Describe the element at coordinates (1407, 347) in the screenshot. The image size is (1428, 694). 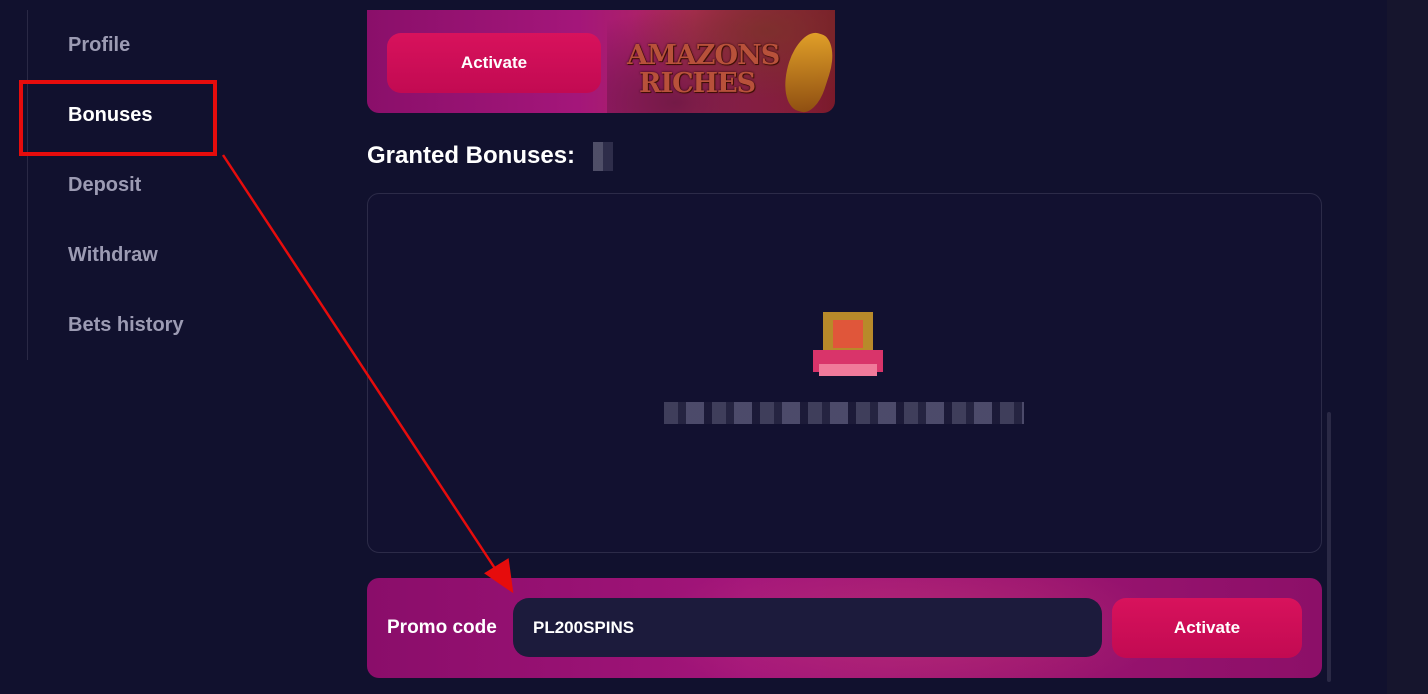
I see `right-edge-panel` at that location.